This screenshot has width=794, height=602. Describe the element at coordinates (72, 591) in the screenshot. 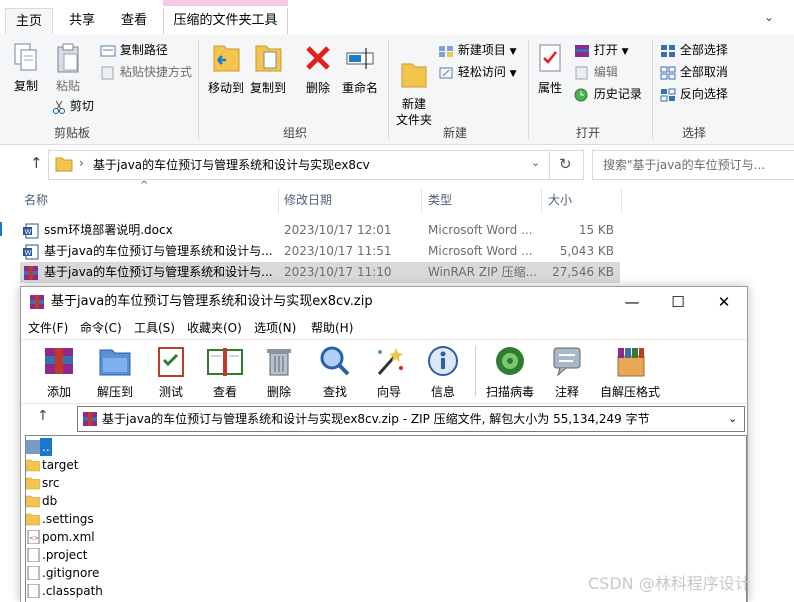

I see `entry-name: .classpath` at that location.